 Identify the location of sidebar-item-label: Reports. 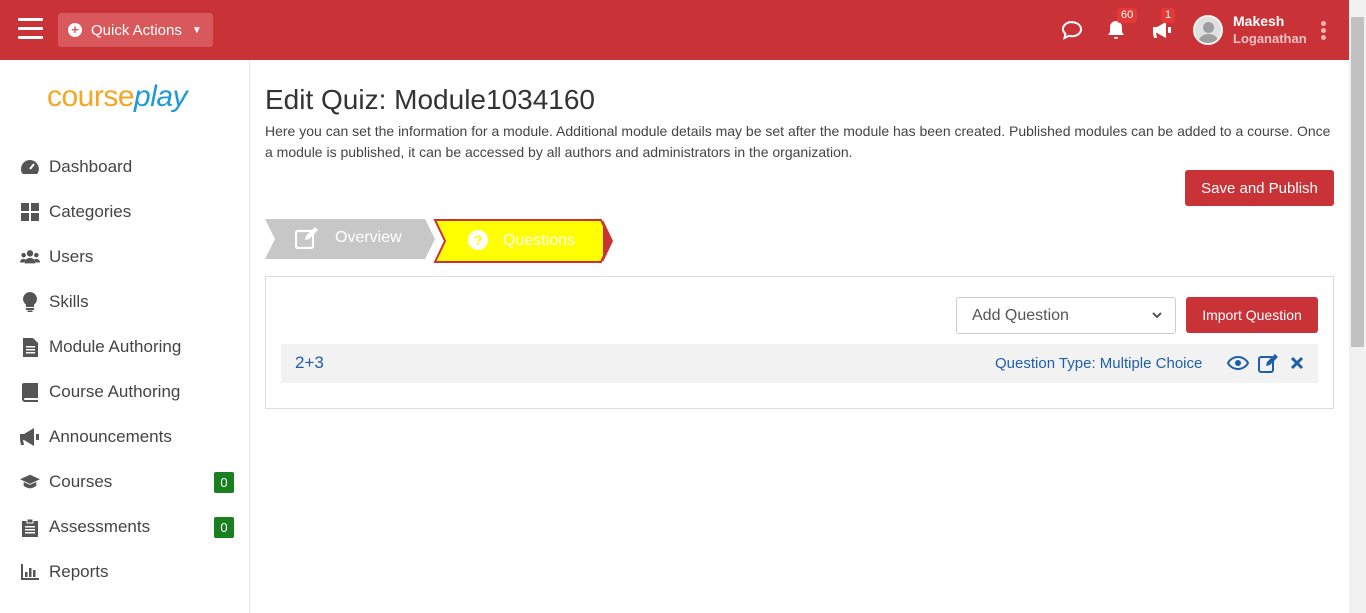
(79, 571).